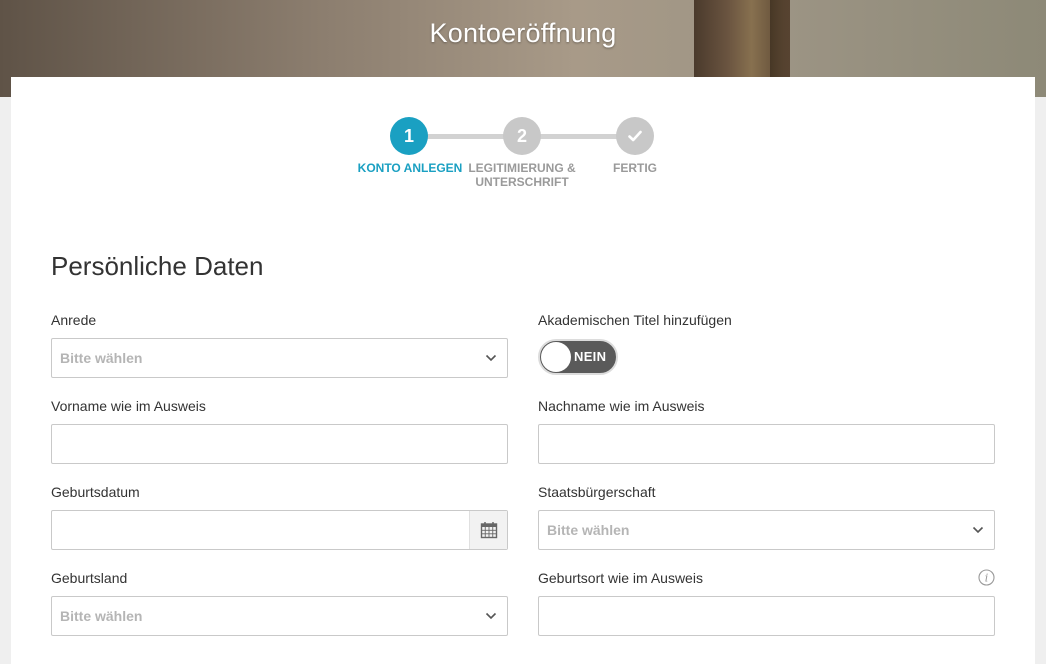 The image size is (1046, 664). I want to click on datepicker-button, so click(488, 530).